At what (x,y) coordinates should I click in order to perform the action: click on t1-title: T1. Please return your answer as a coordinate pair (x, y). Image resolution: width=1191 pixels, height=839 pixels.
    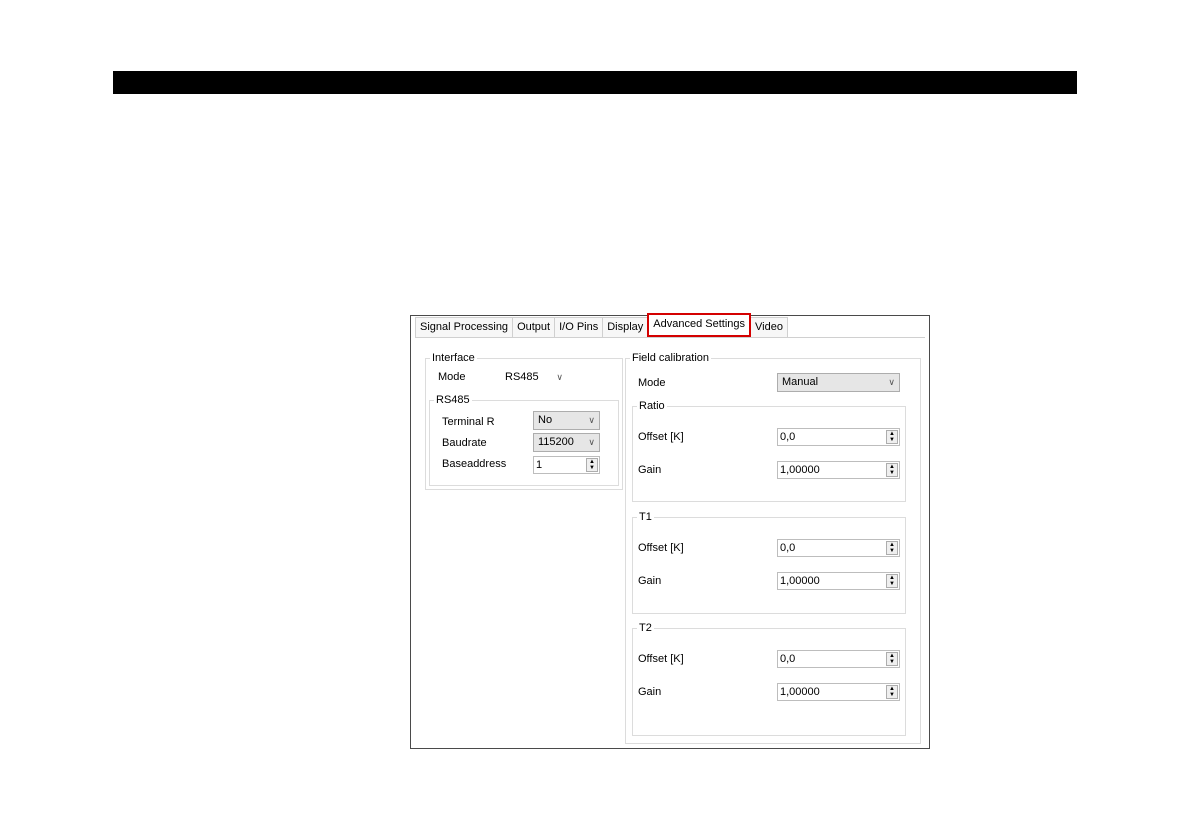
    Looking at the image, I should click on (645, 517).